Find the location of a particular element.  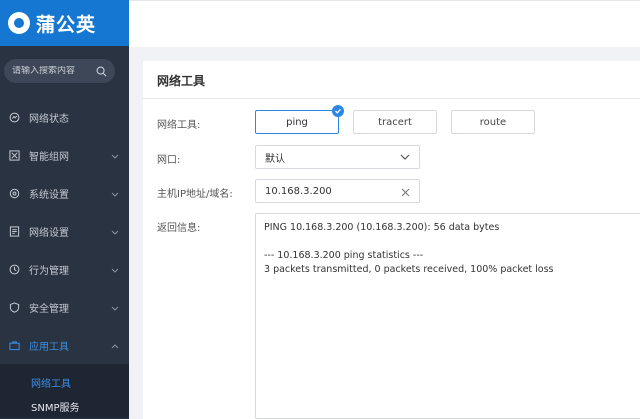

top-bar is located at coordinates (384, 23).